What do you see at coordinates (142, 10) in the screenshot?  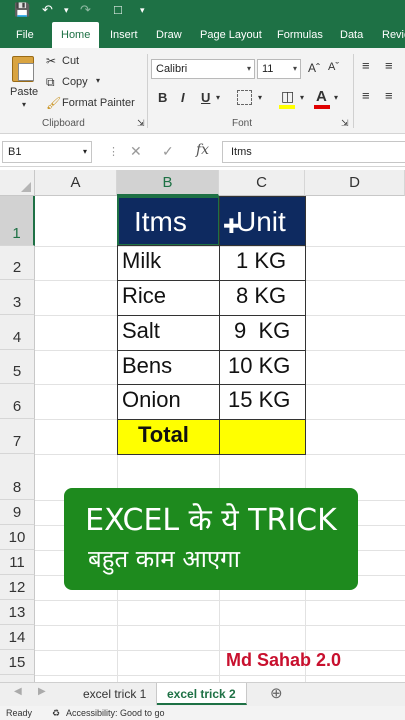 I see `customize-icon: ▾` at bounding box center [142, 10].